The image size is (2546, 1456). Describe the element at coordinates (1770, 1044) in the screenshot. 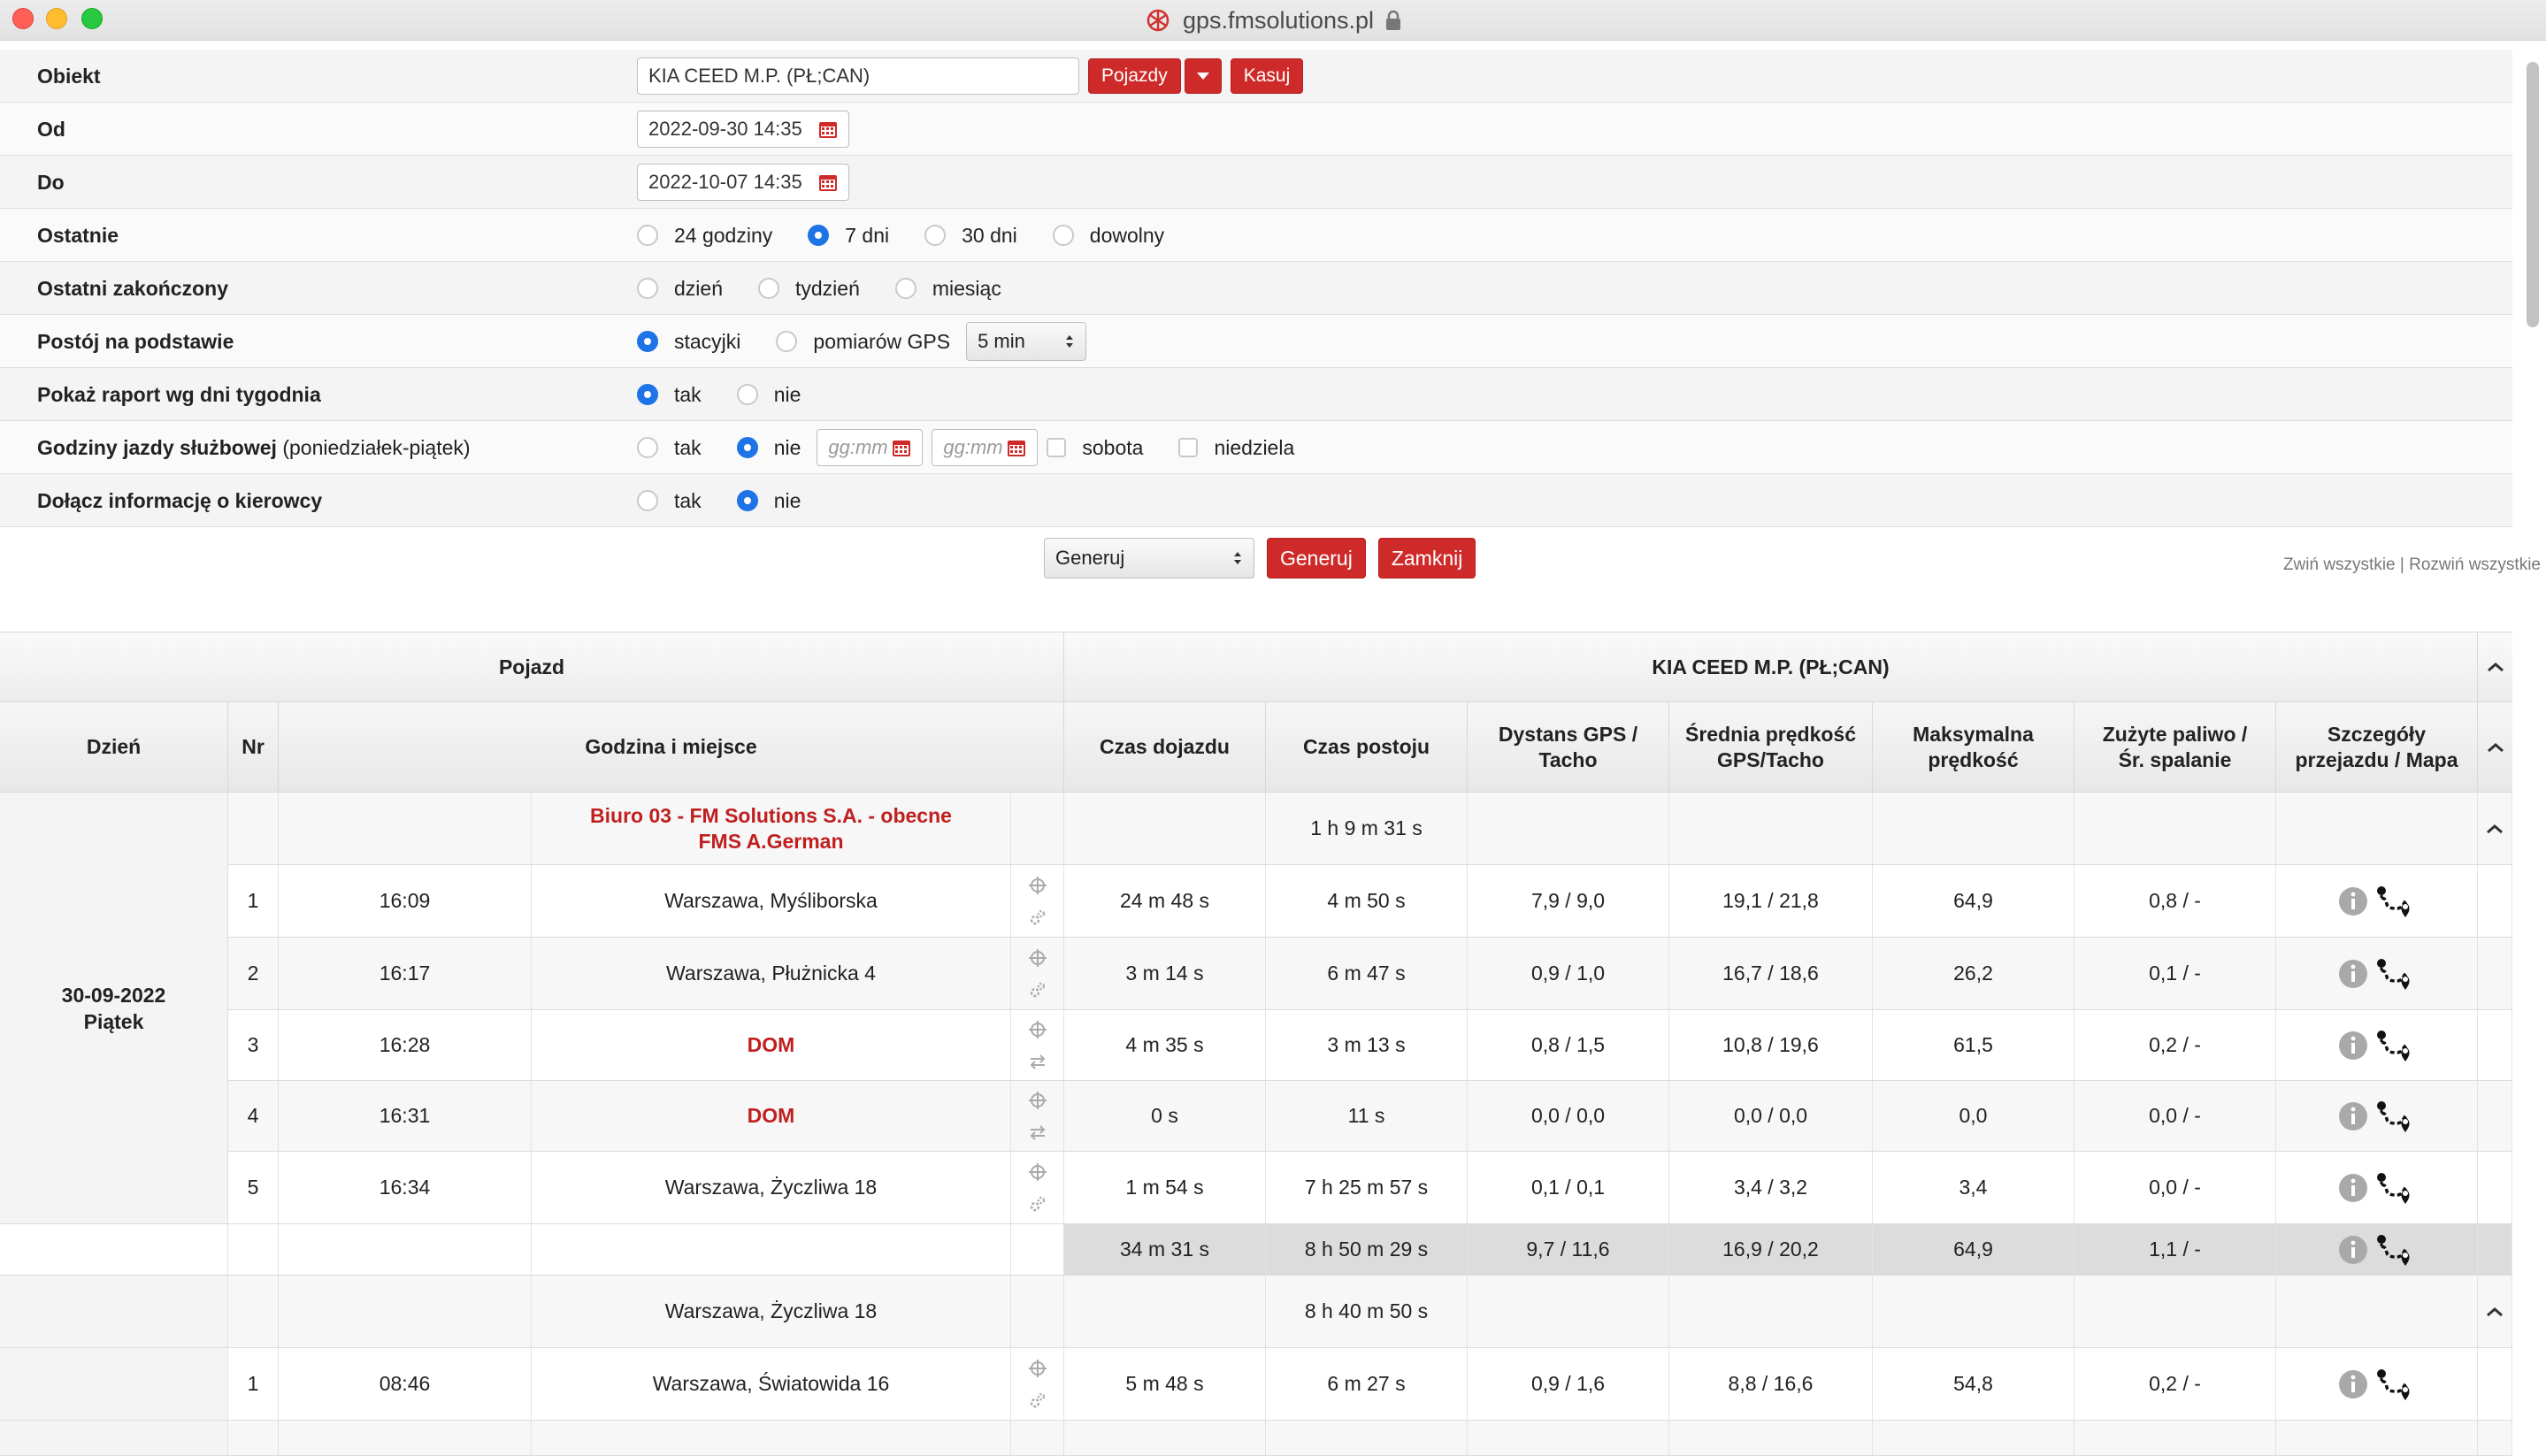

I see `avg-value: 10,8 / 19,6` at that location.